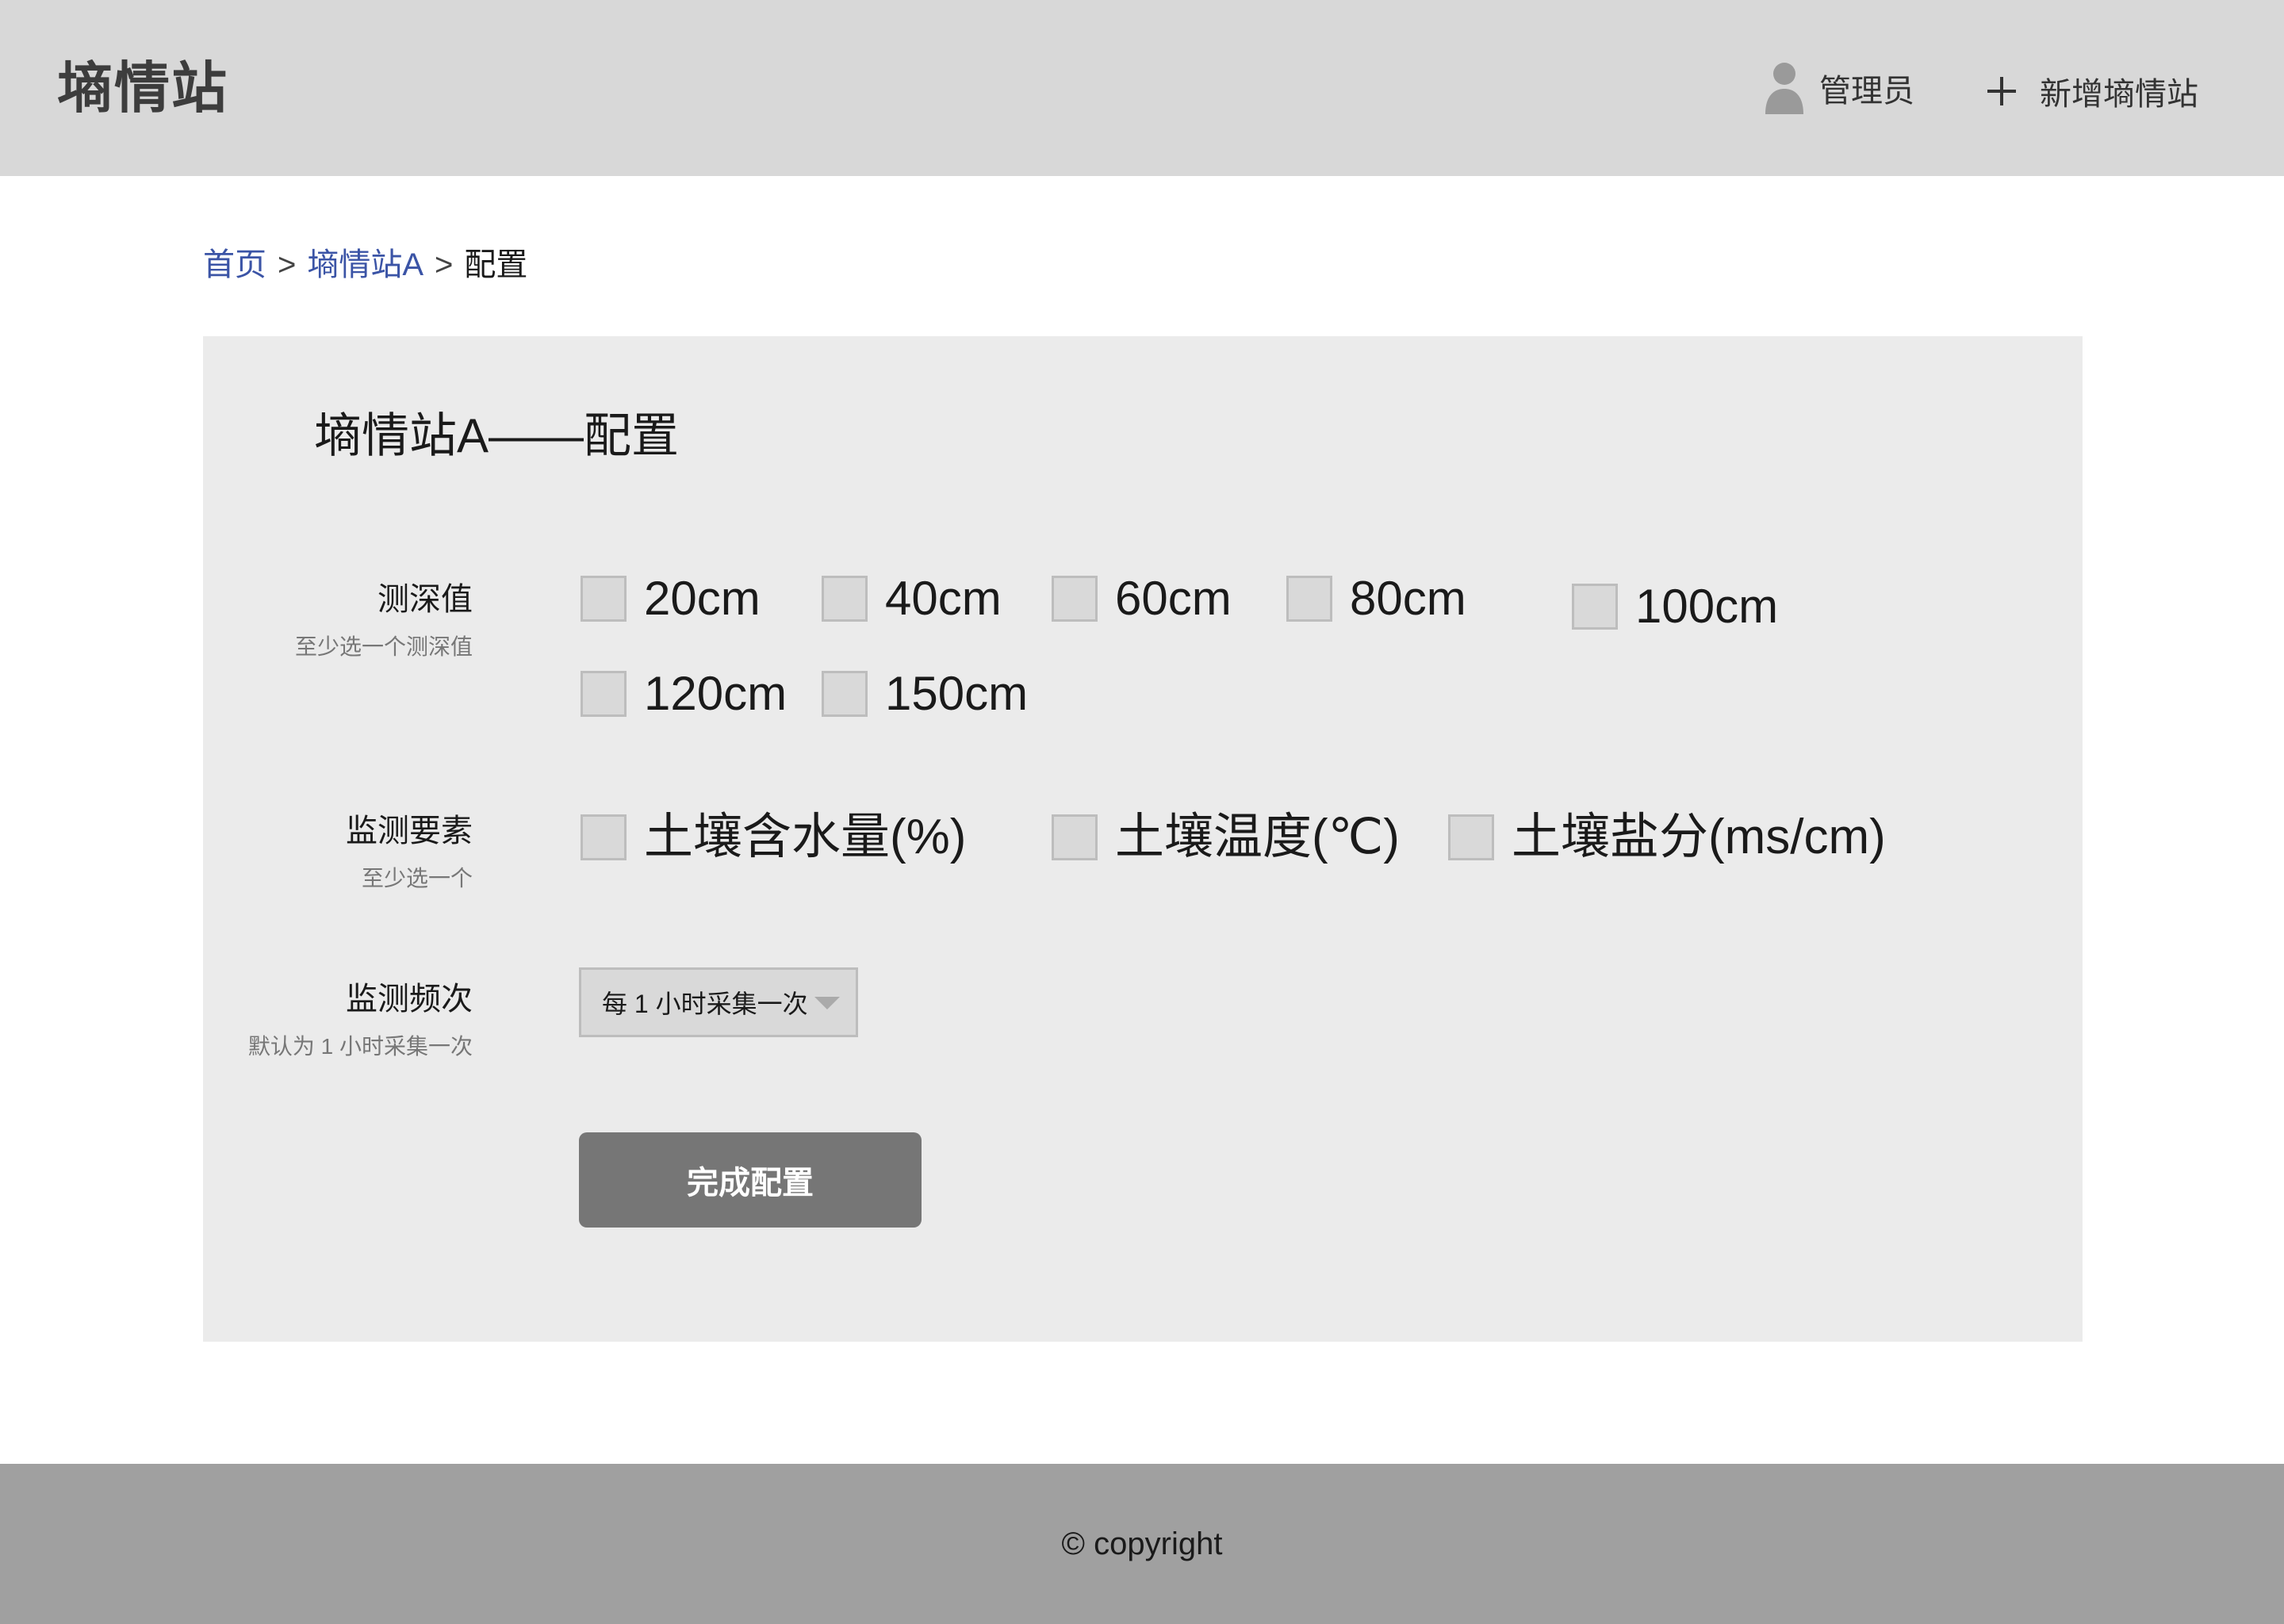  I want to click on depth-option-100cm: 100cm, so click(1675, 606).